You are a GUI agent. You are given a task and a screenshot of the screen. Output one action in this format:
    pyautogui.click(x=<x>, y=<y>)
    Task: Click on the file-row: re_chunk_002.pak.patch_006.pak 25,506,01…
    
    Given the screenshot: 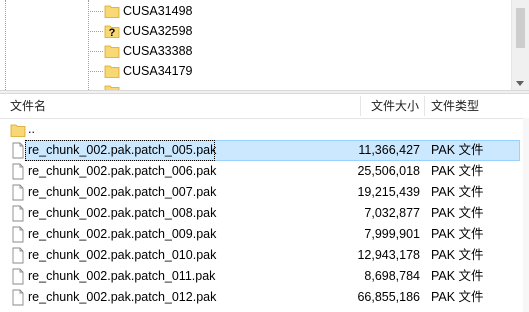 What is the action you would take?
    pyautogui.click(x=264, y=171)
    